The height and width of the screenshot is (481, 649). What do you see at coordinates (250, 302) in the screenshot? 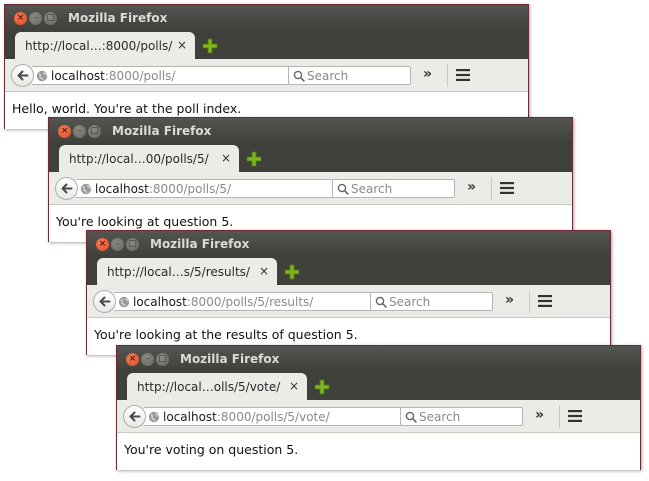
I see `url-path: :8000/polls/5/results/` at bounding box center [250, 302].